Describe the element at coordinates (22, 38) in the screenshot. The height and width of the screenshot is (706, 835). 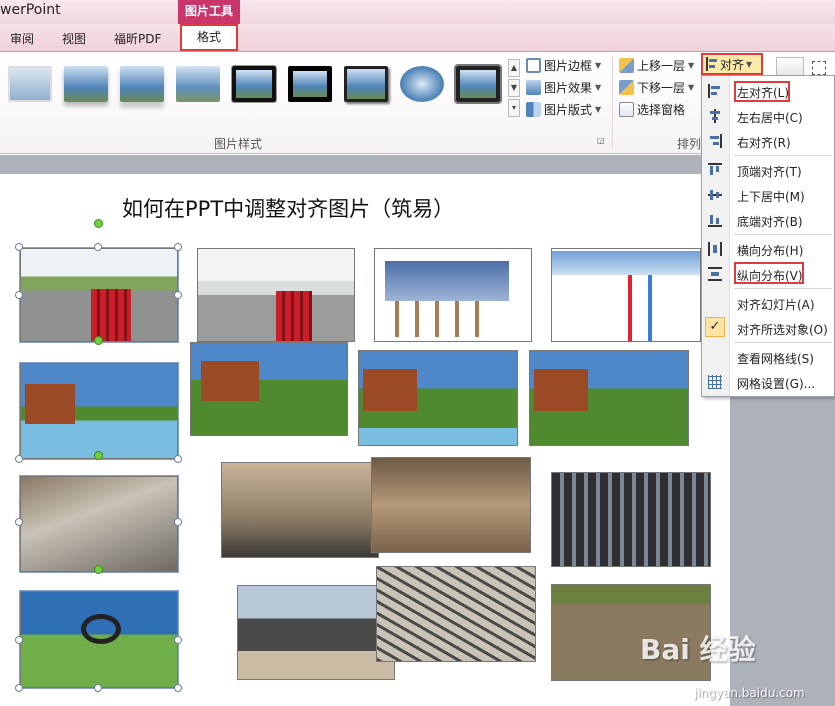
I see `tab-review: 审阅` at that location.